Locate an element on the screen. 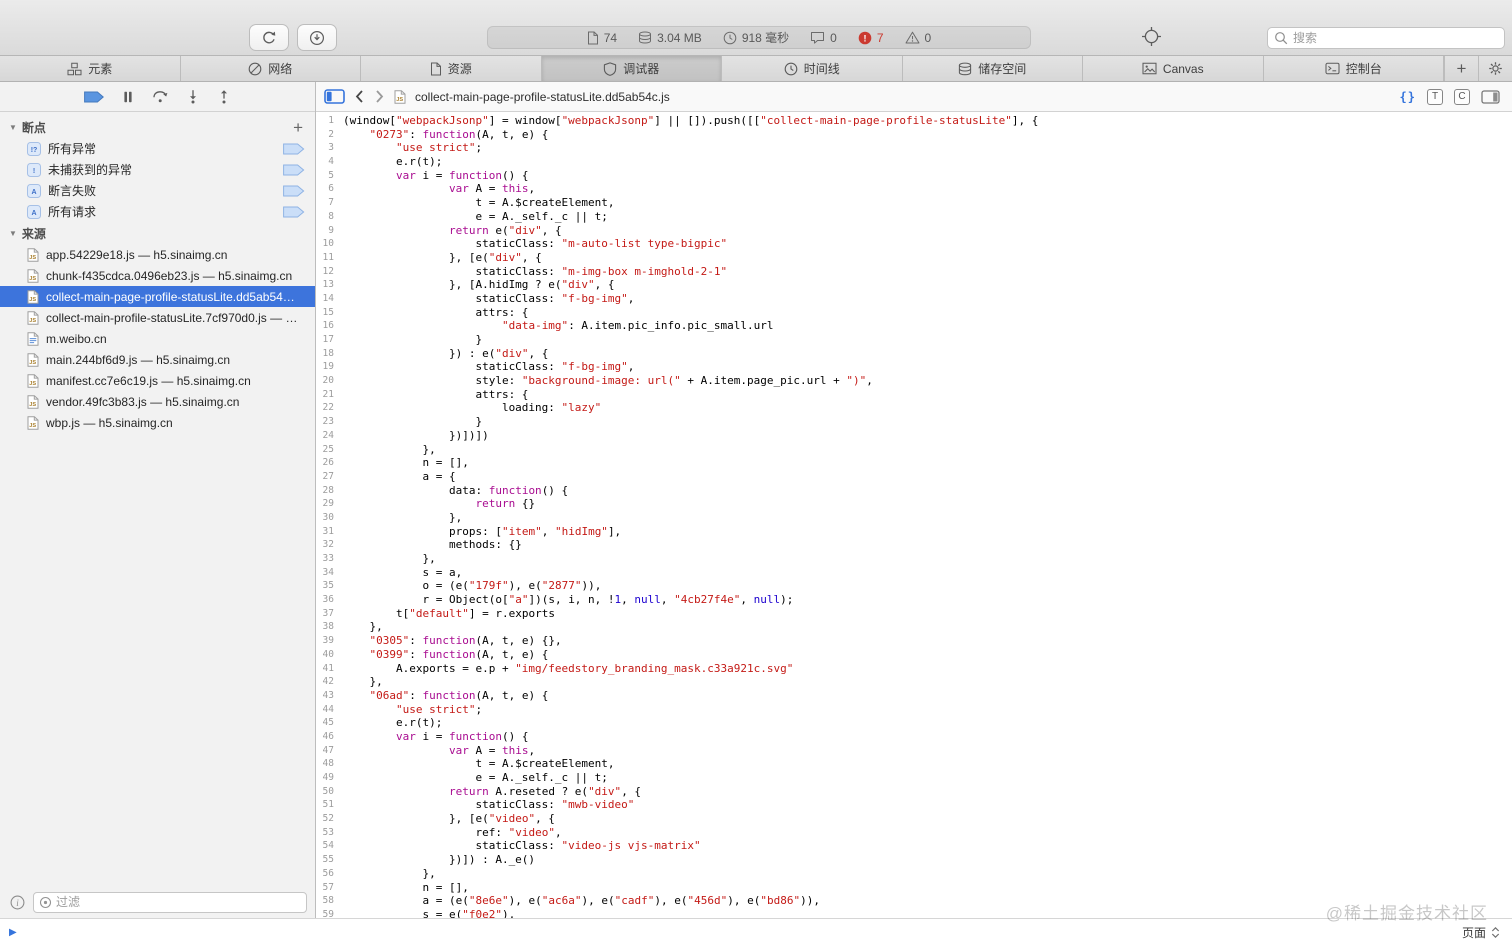 Image resolution: width=1512 pixels, height=945 pixels. line-number: 24 is located at coordinates (329, 436).